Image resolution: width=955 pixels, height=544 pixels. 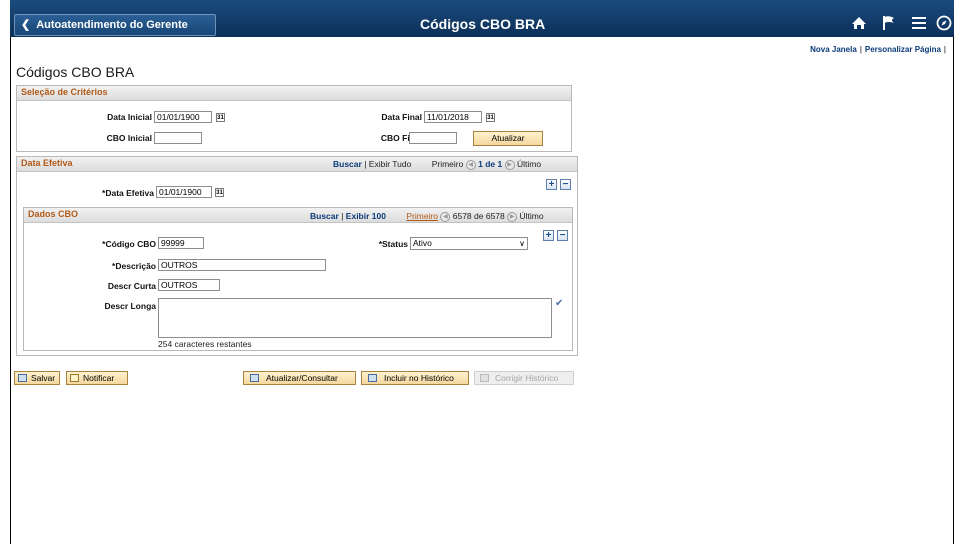 What do you see at coordinates (522, 243) in the screenshot?
I see `chevron-down-icon: ∨` at bounding box center [522, 243].